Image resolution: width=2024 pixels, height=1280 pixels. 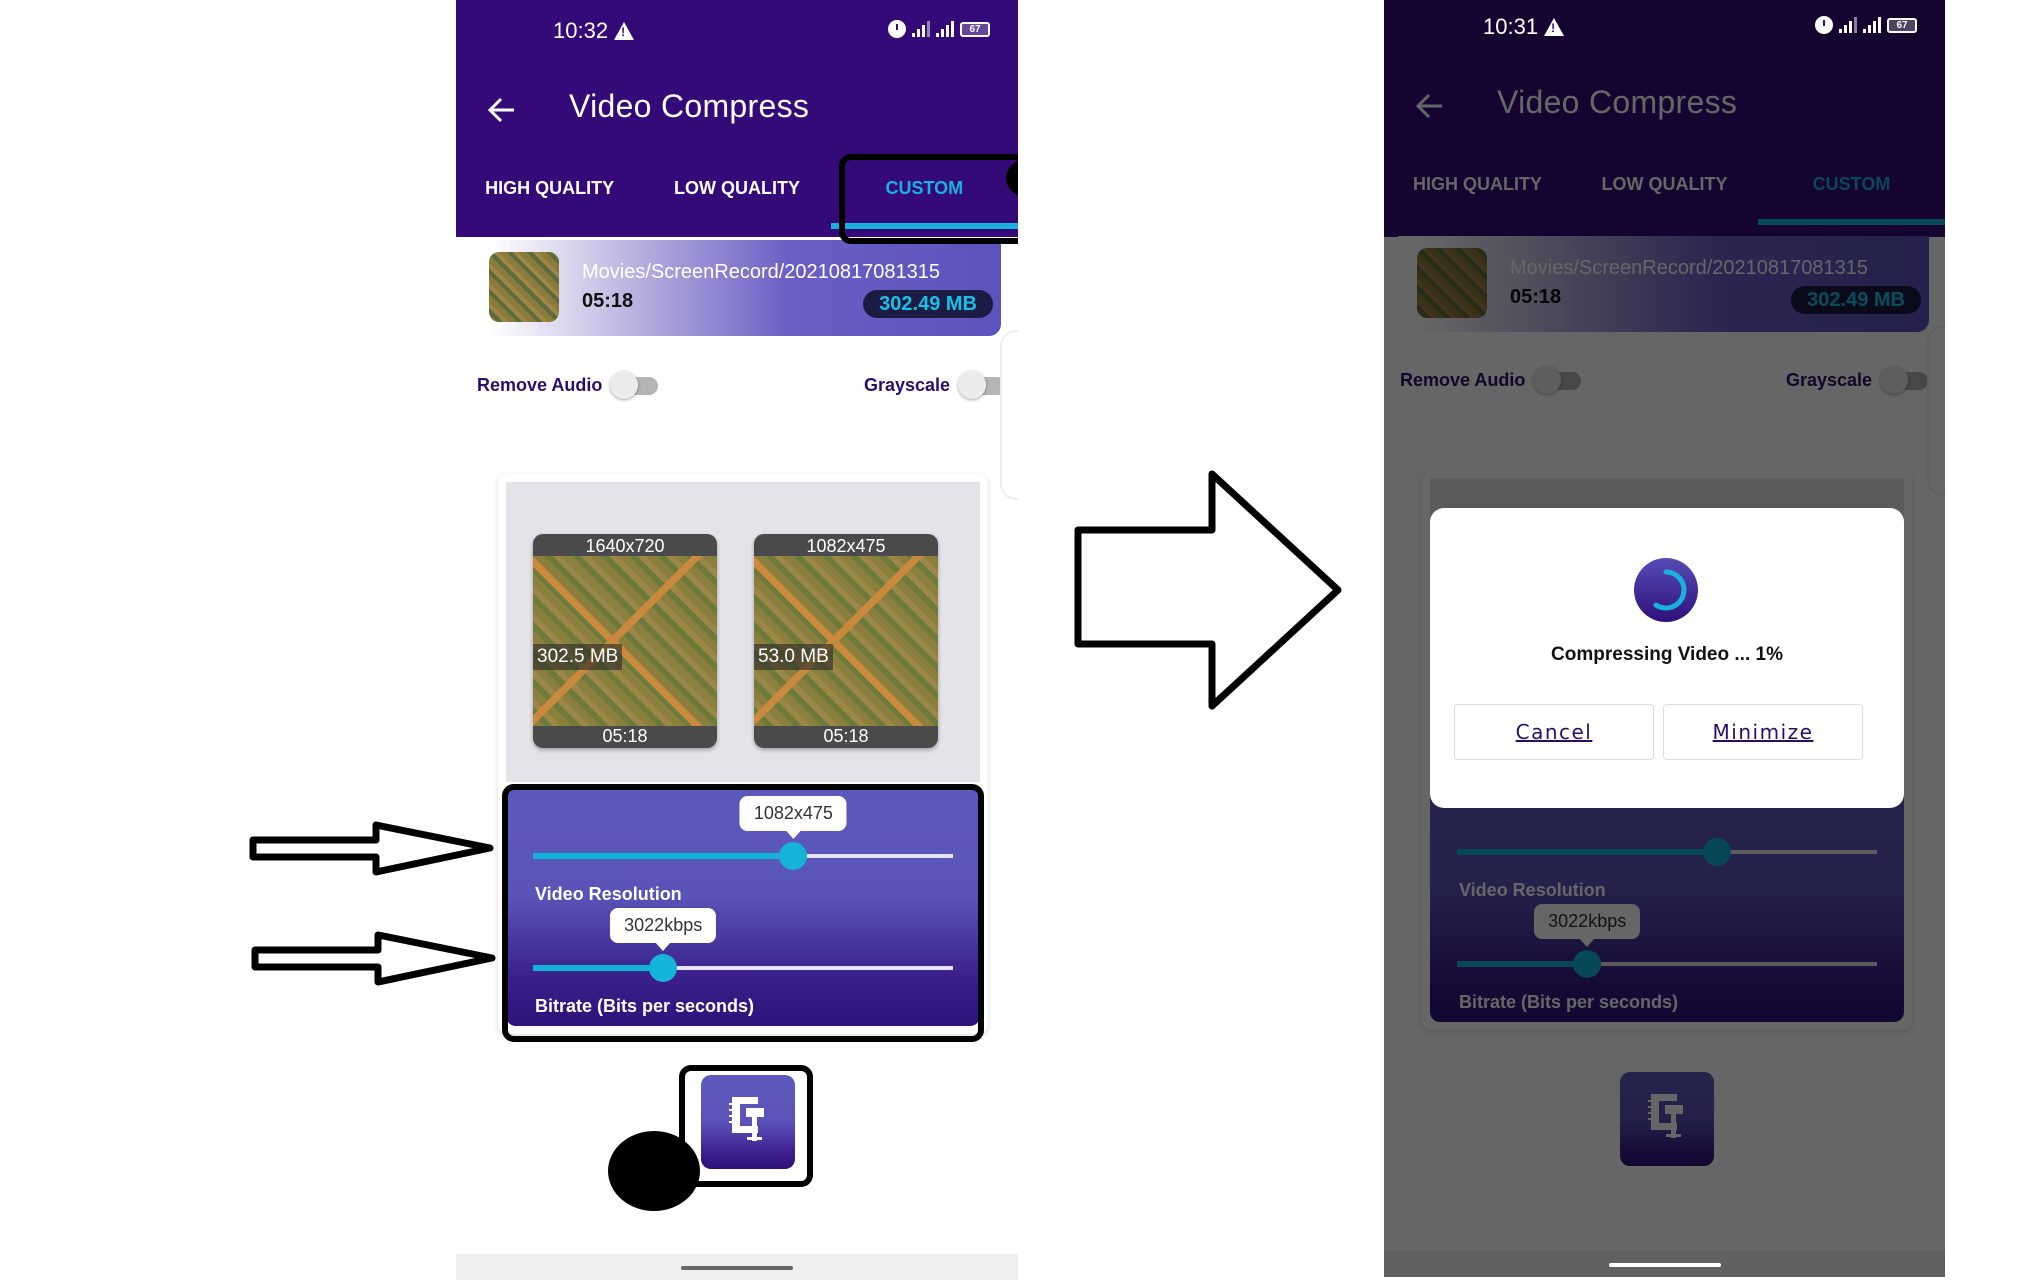 I want to click on page-title: Video Compress, so click(x=689, y=106).